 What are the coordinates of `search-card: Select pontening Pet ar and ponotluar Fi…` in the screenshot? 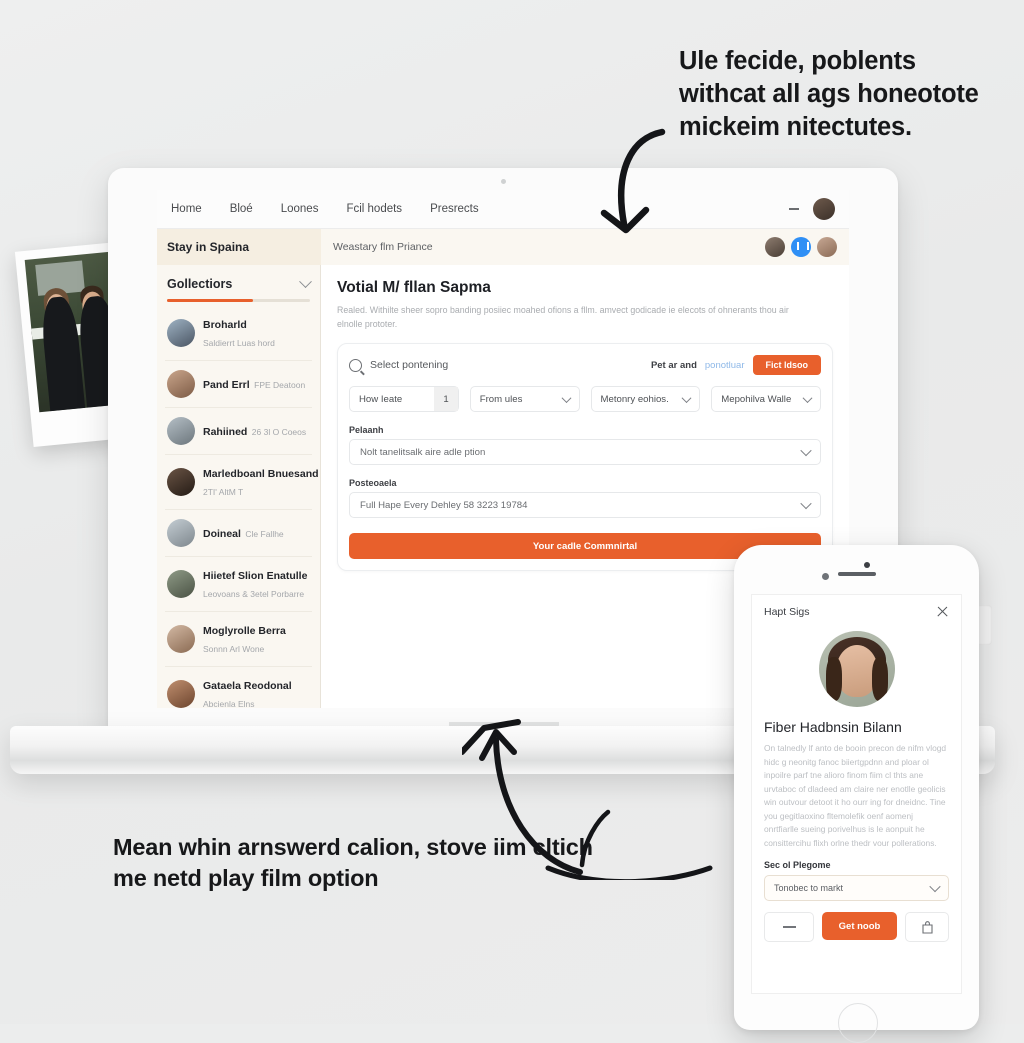 It's located at (585, 457).